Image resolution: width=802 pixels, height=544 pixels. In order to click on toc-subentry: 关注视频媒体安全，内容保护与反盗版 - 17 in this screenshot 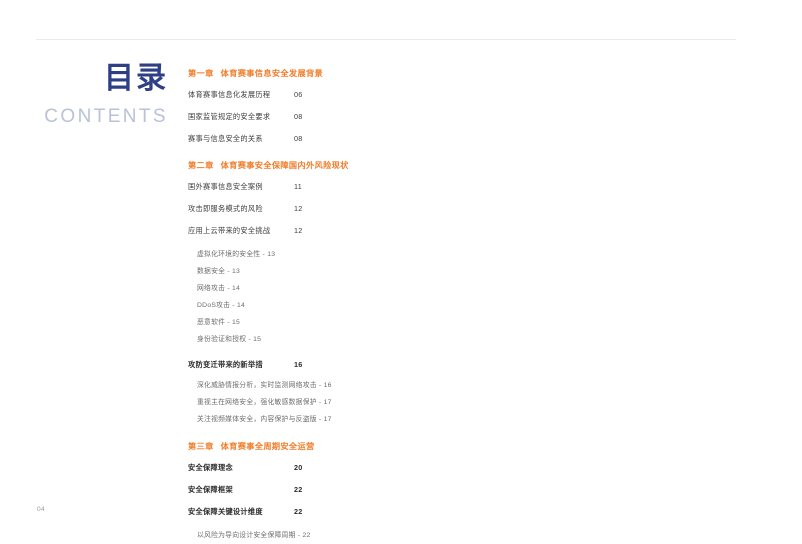, I will do `click(402, 420)`.